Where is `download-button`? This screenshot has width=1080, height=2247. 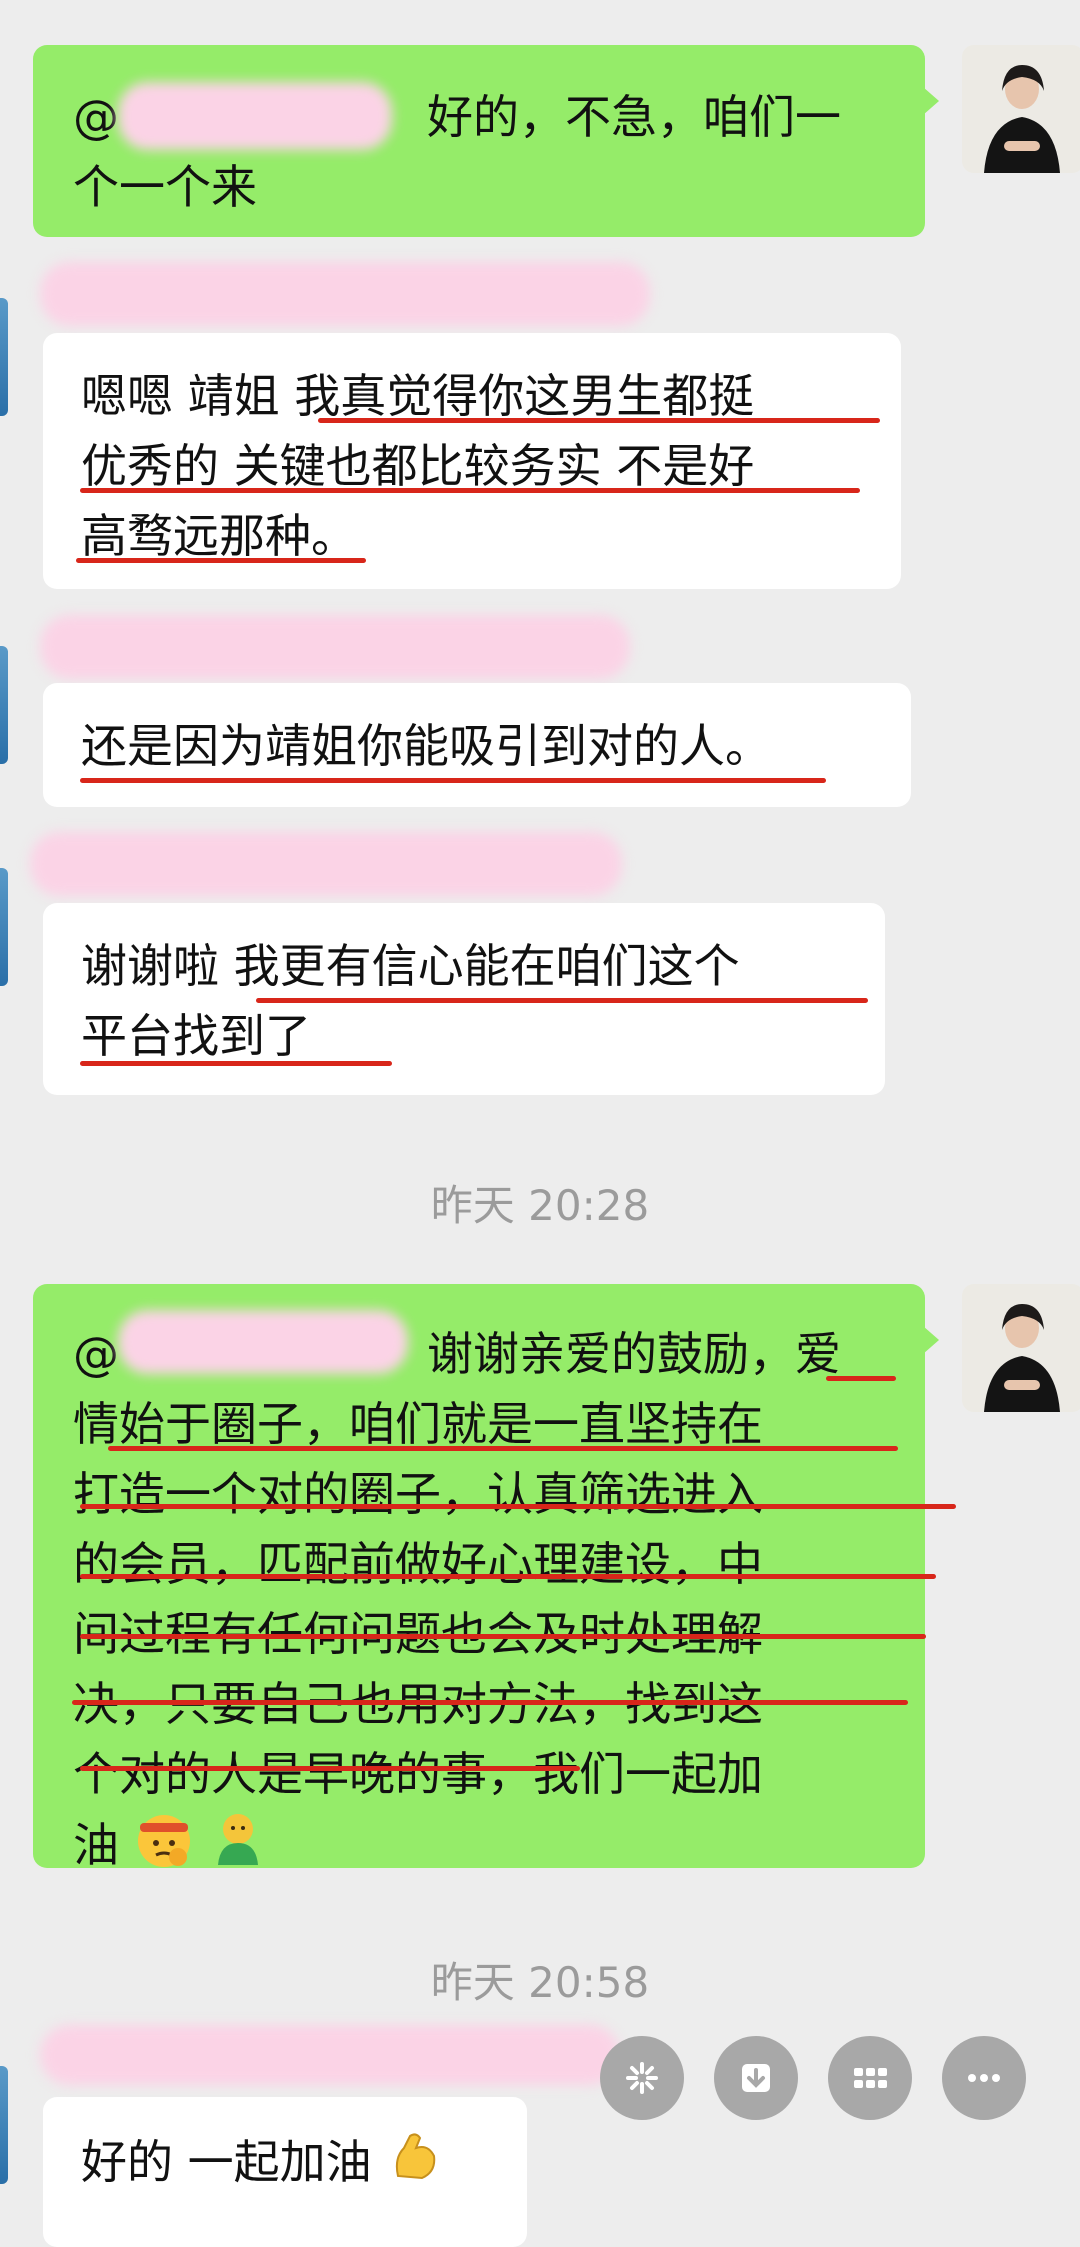 download-button is located at coordinates (756, 2078).